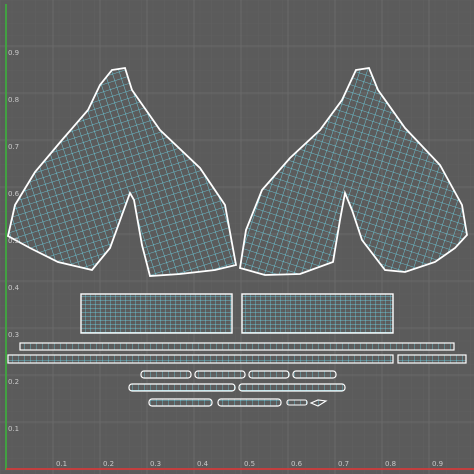 This screenshot has height=474, width=474. I want to click on u-tick-labels: 0.1 0.2 0.3 0.4 0.5 0.6 0.7 0.8 0.9, so click(249, 464).